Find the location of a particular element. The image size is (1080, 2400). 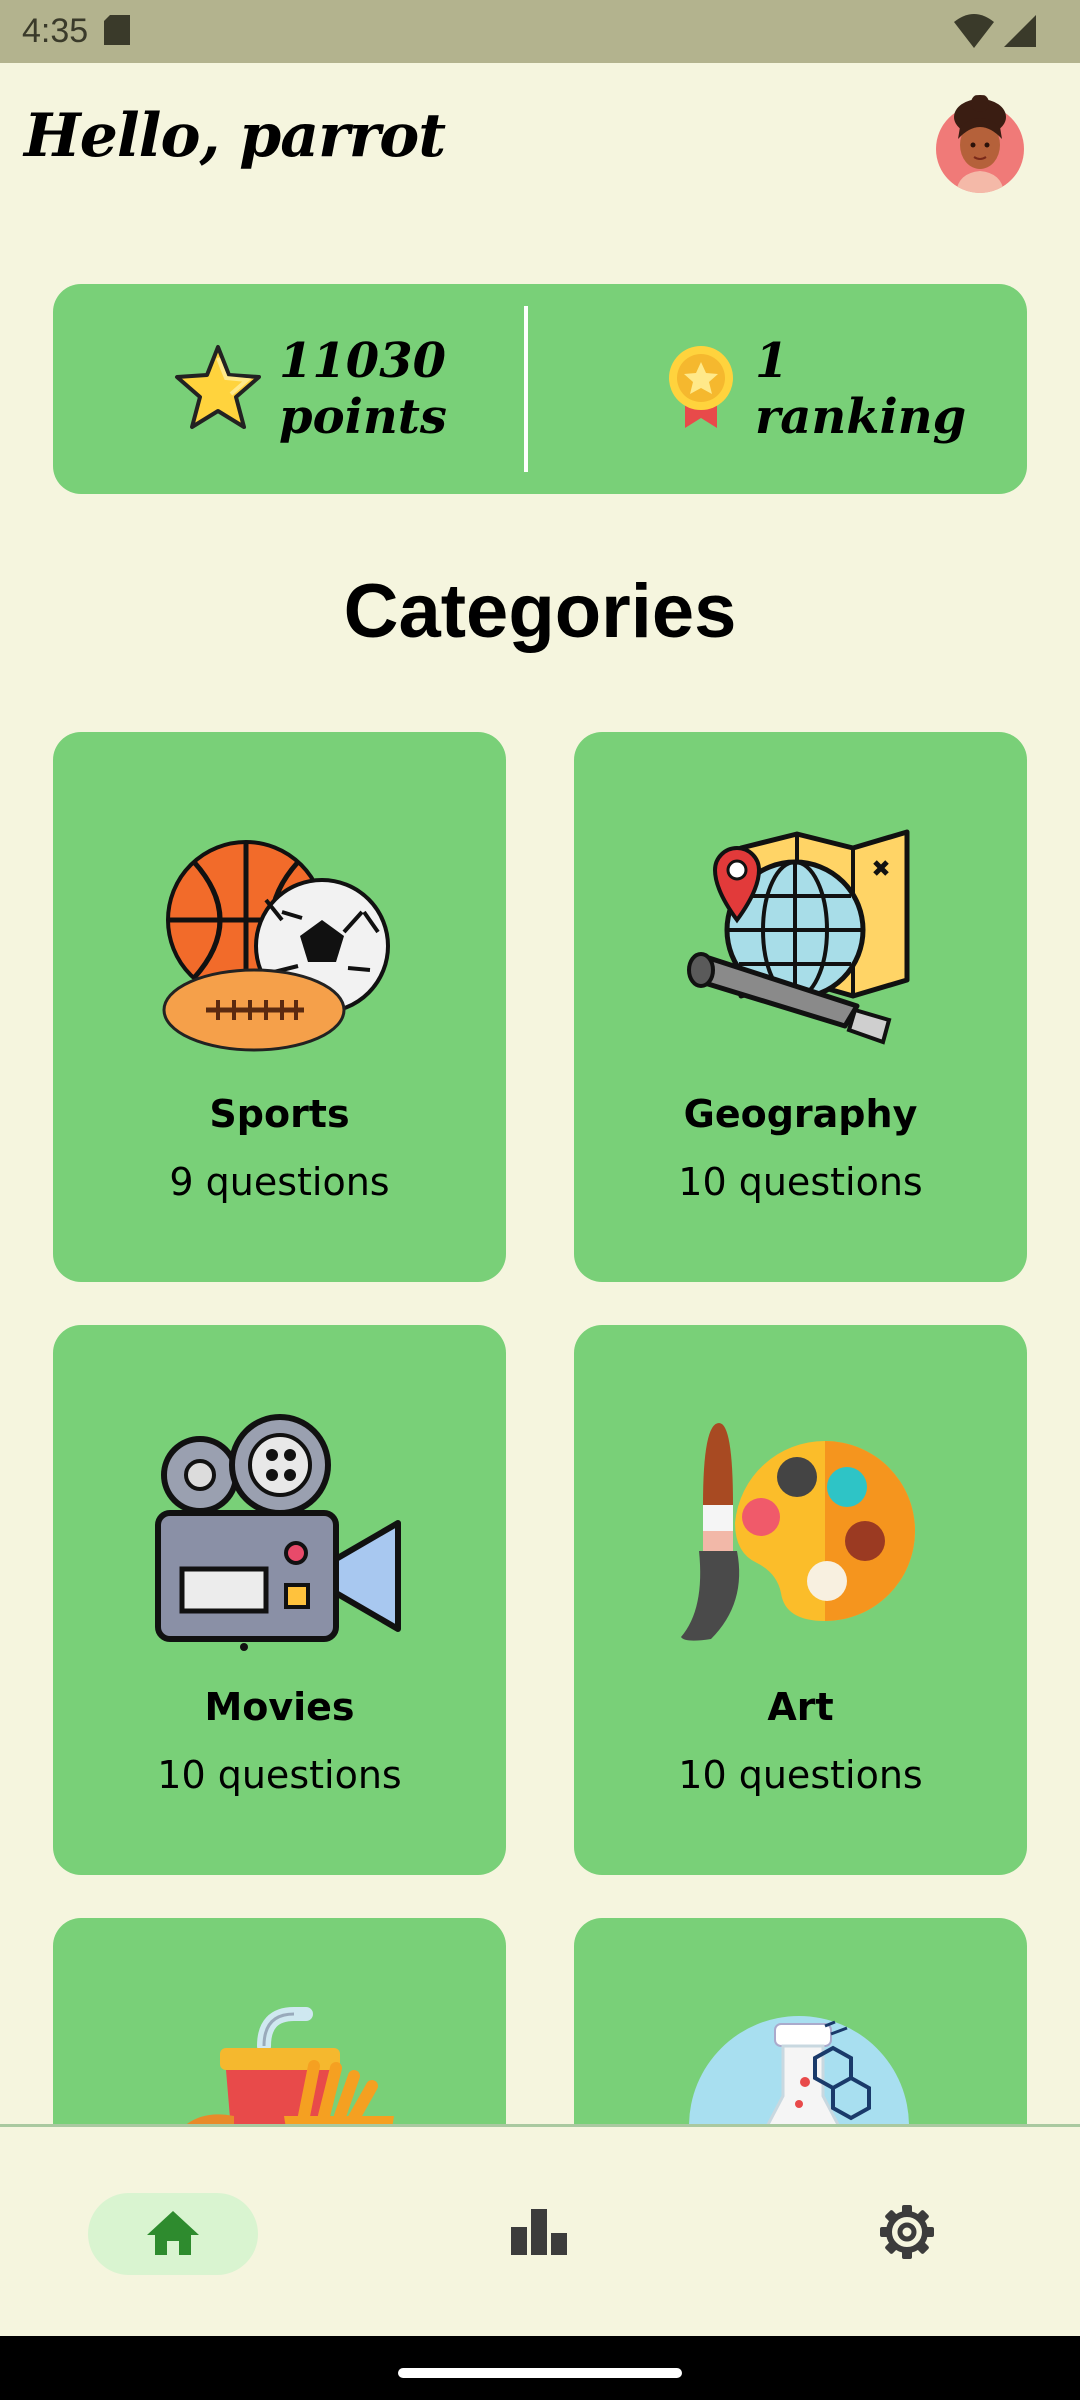

gesture-handle is located at coordinates (540, 2373).